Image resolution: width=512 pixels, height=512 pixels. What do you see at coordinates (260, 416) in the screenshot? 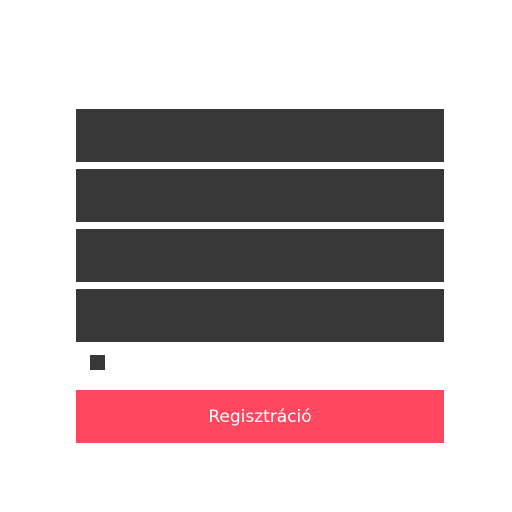
I see `register-button: Regisztráció` at bounding box center [260, 416].